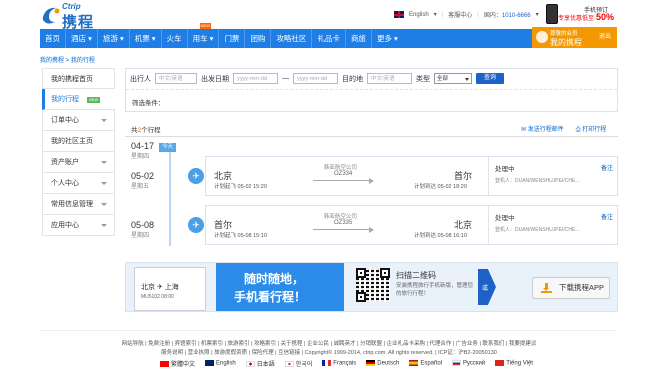  What do you see at coordinates (564, 34) in the screenshot?
I see `member-label: 尊敬的会员` at bounding box center [564, 34].